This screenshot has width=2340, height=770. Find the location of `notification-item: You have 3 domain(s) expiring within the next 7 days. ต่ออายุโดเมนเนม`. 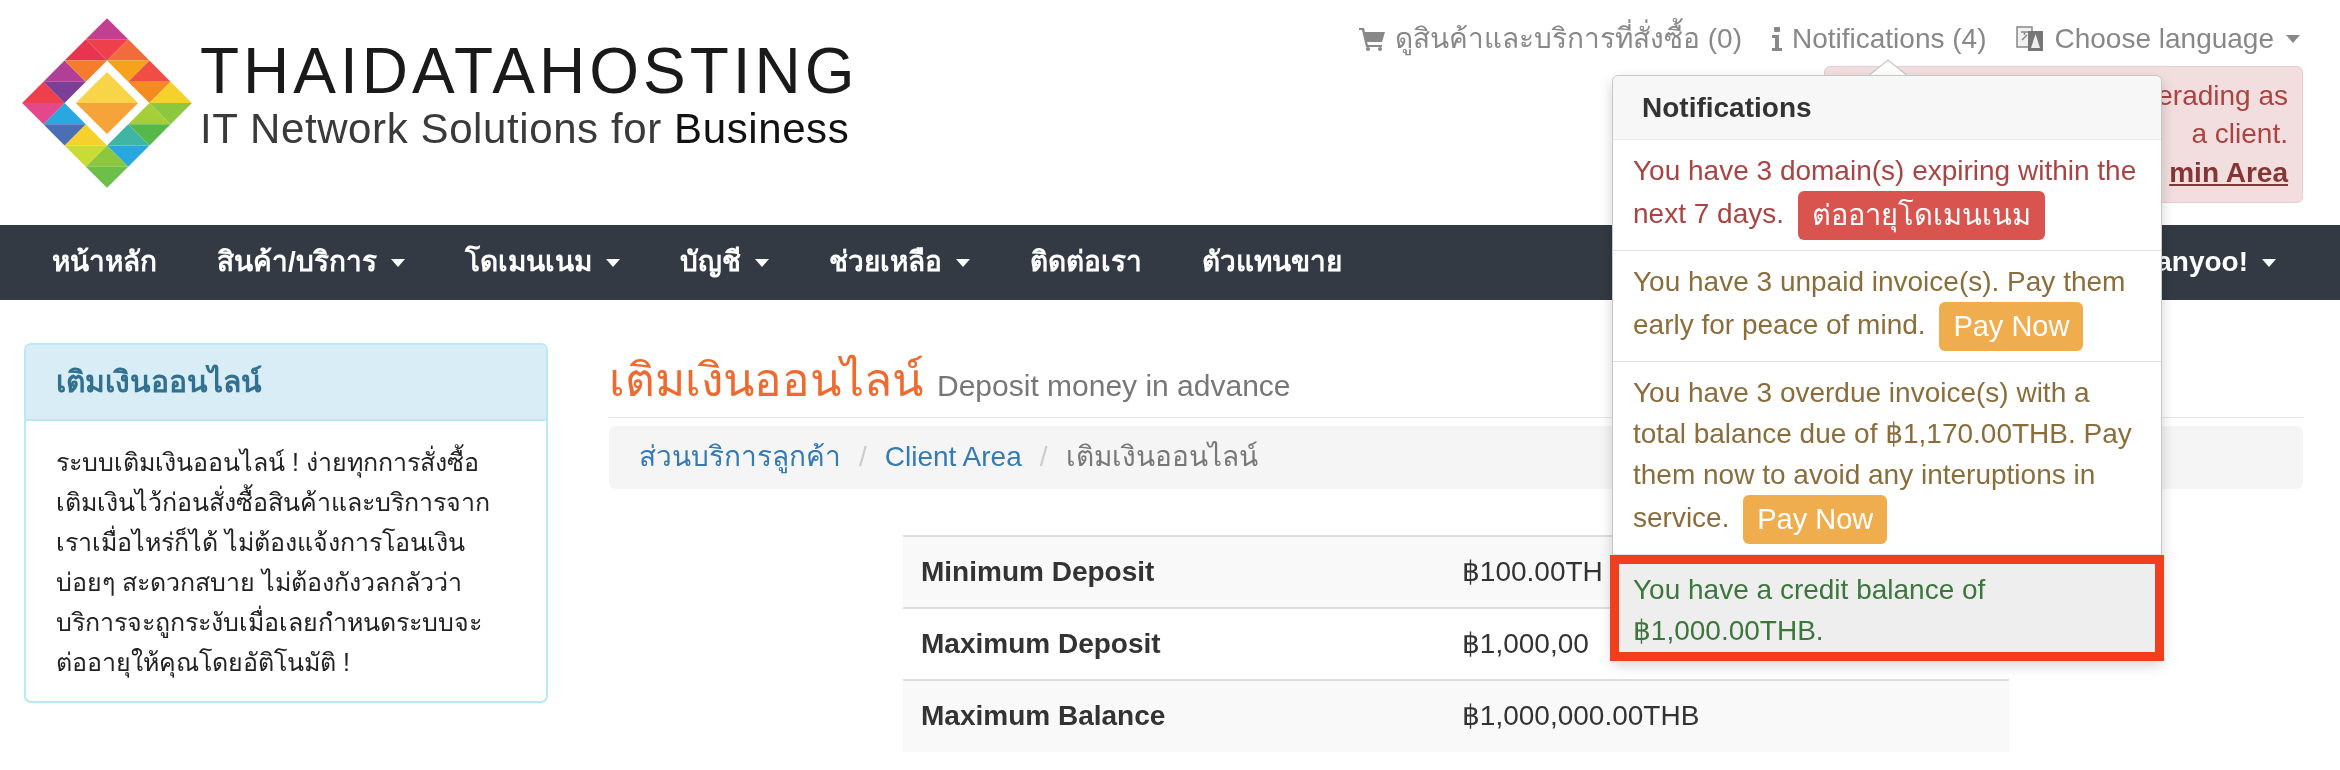

notification-item: You have 3 domain(s) expiring within the next 7 days. ต่ออายุโดเมนเนม is located at coordinates (1887, 195).